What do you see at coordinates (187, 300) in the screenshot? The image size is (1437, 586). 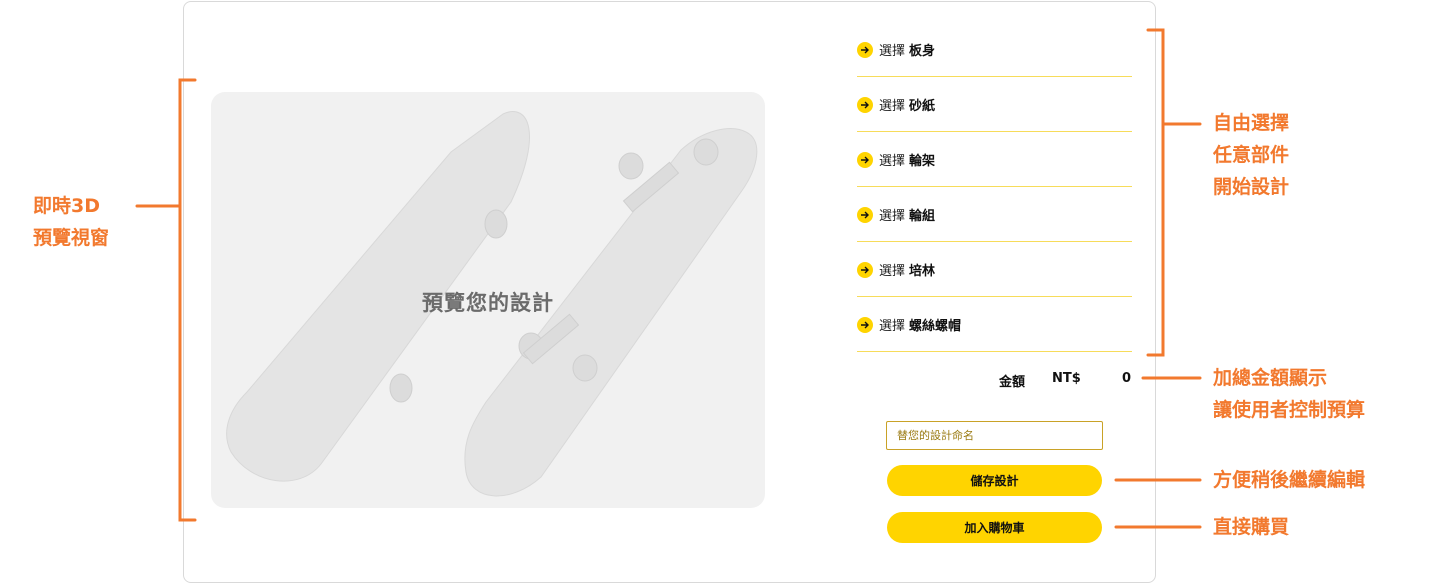 I see `preview-bracket` at bounding box center [187, 300].